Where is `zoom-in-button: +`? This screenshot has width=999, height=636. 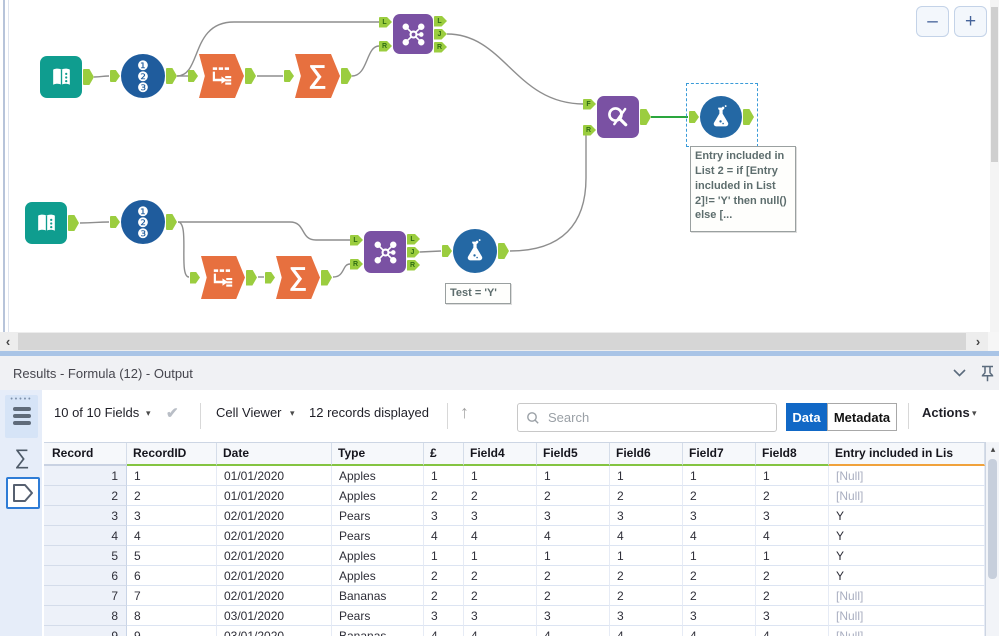 zoom-in-button: + is located at coordinates (970, 21).